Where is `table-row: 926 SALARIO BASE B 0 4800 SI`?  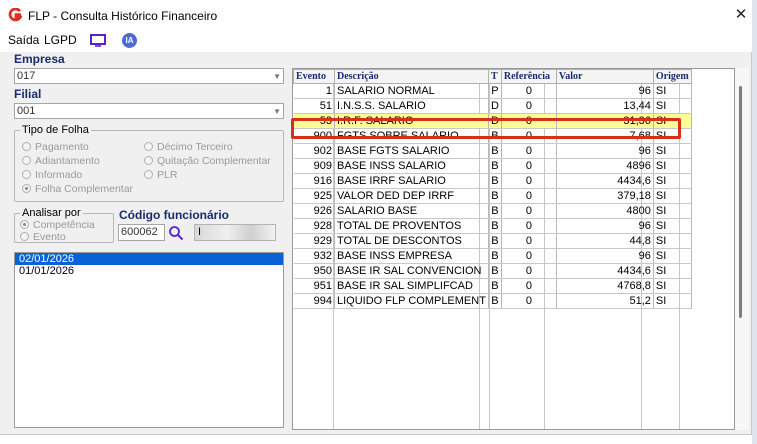 table-row: 926 SALARIO BASE B 0 4800 SI is located at coordinates (492, 211).